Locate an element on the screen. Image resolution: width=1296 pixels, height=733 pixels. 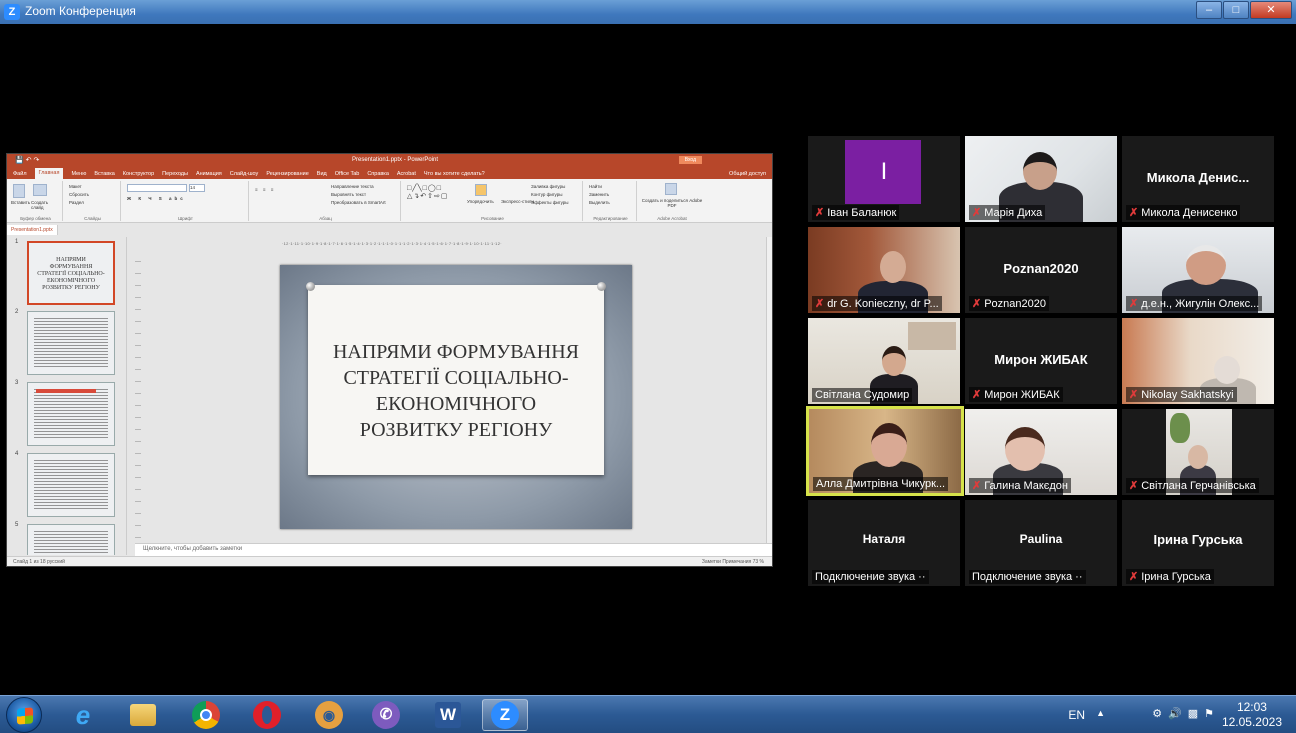
tab-view: Вид is located at coordinates (322, 174).